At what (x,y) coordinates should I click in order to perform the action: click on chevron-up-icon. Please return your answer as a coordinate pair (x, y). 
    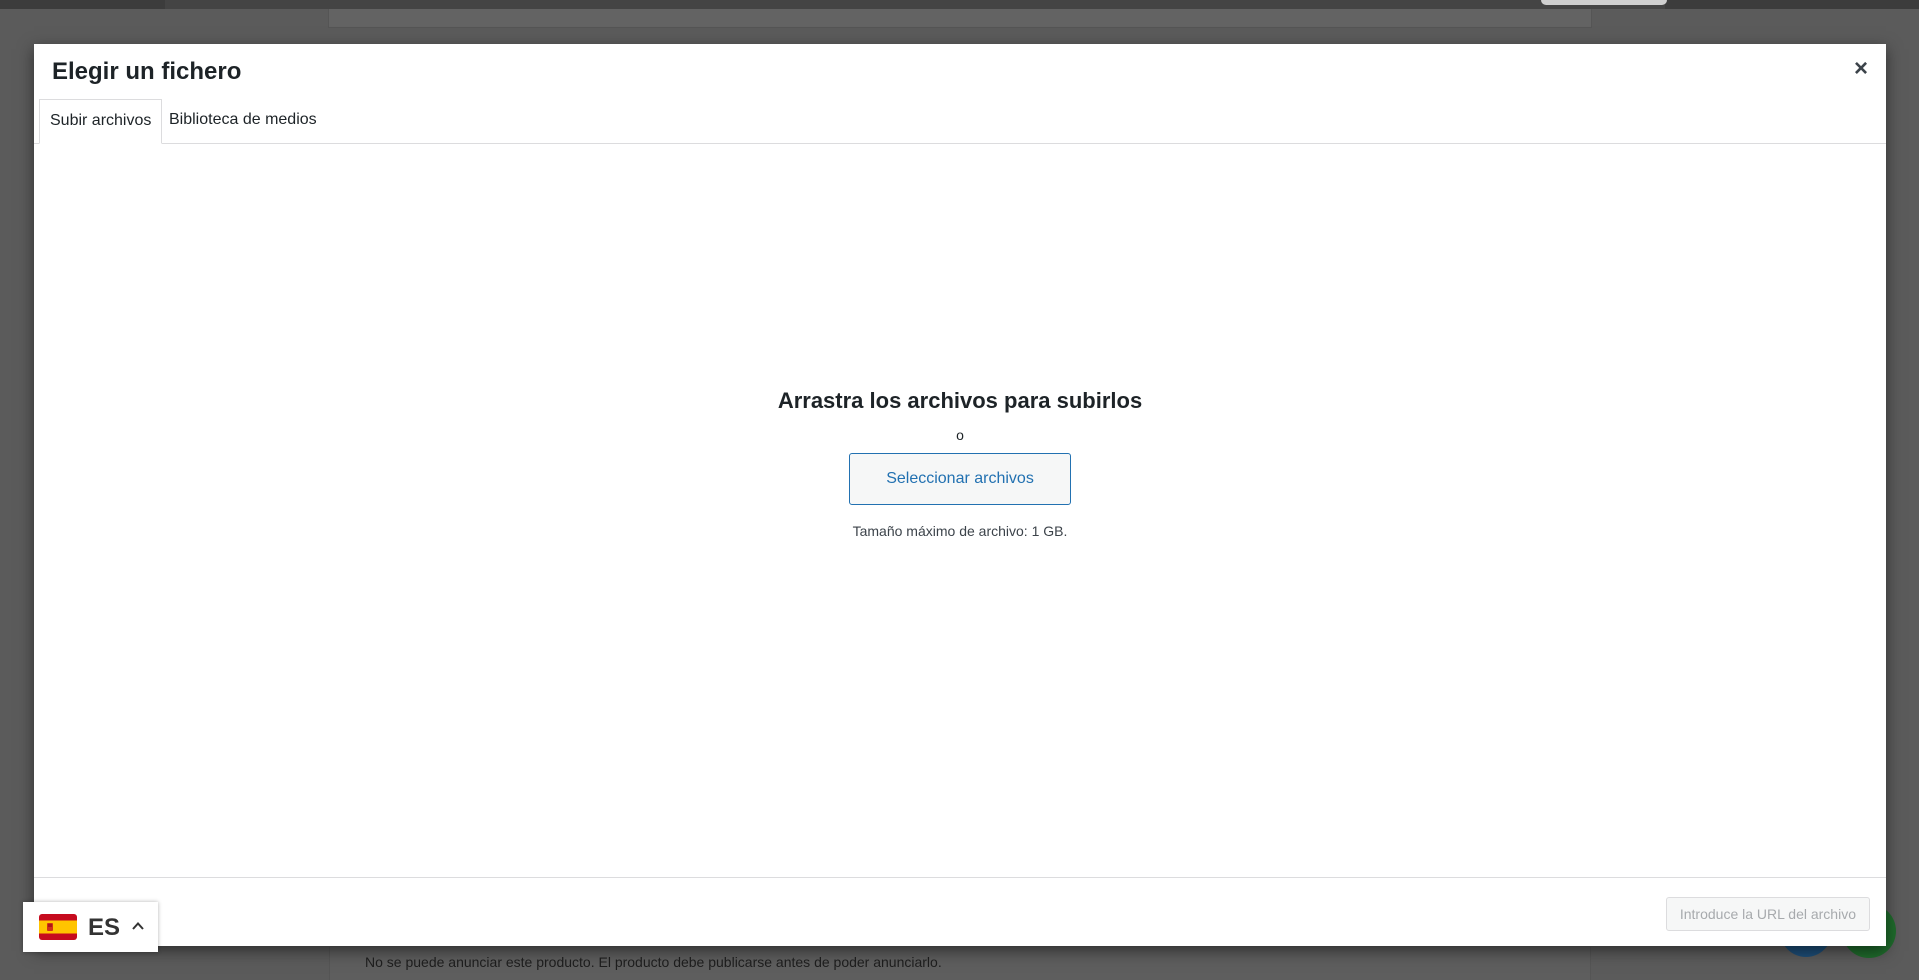
    Looking at the image, I should click on (138, 926).